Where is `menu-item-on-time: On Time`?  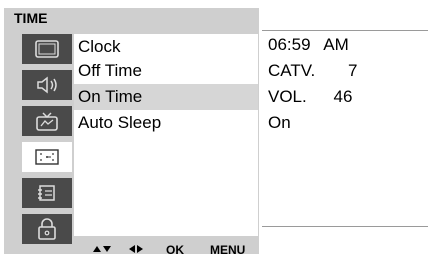 menu-item-on-time: On Time is located at coordinates (166, 97).